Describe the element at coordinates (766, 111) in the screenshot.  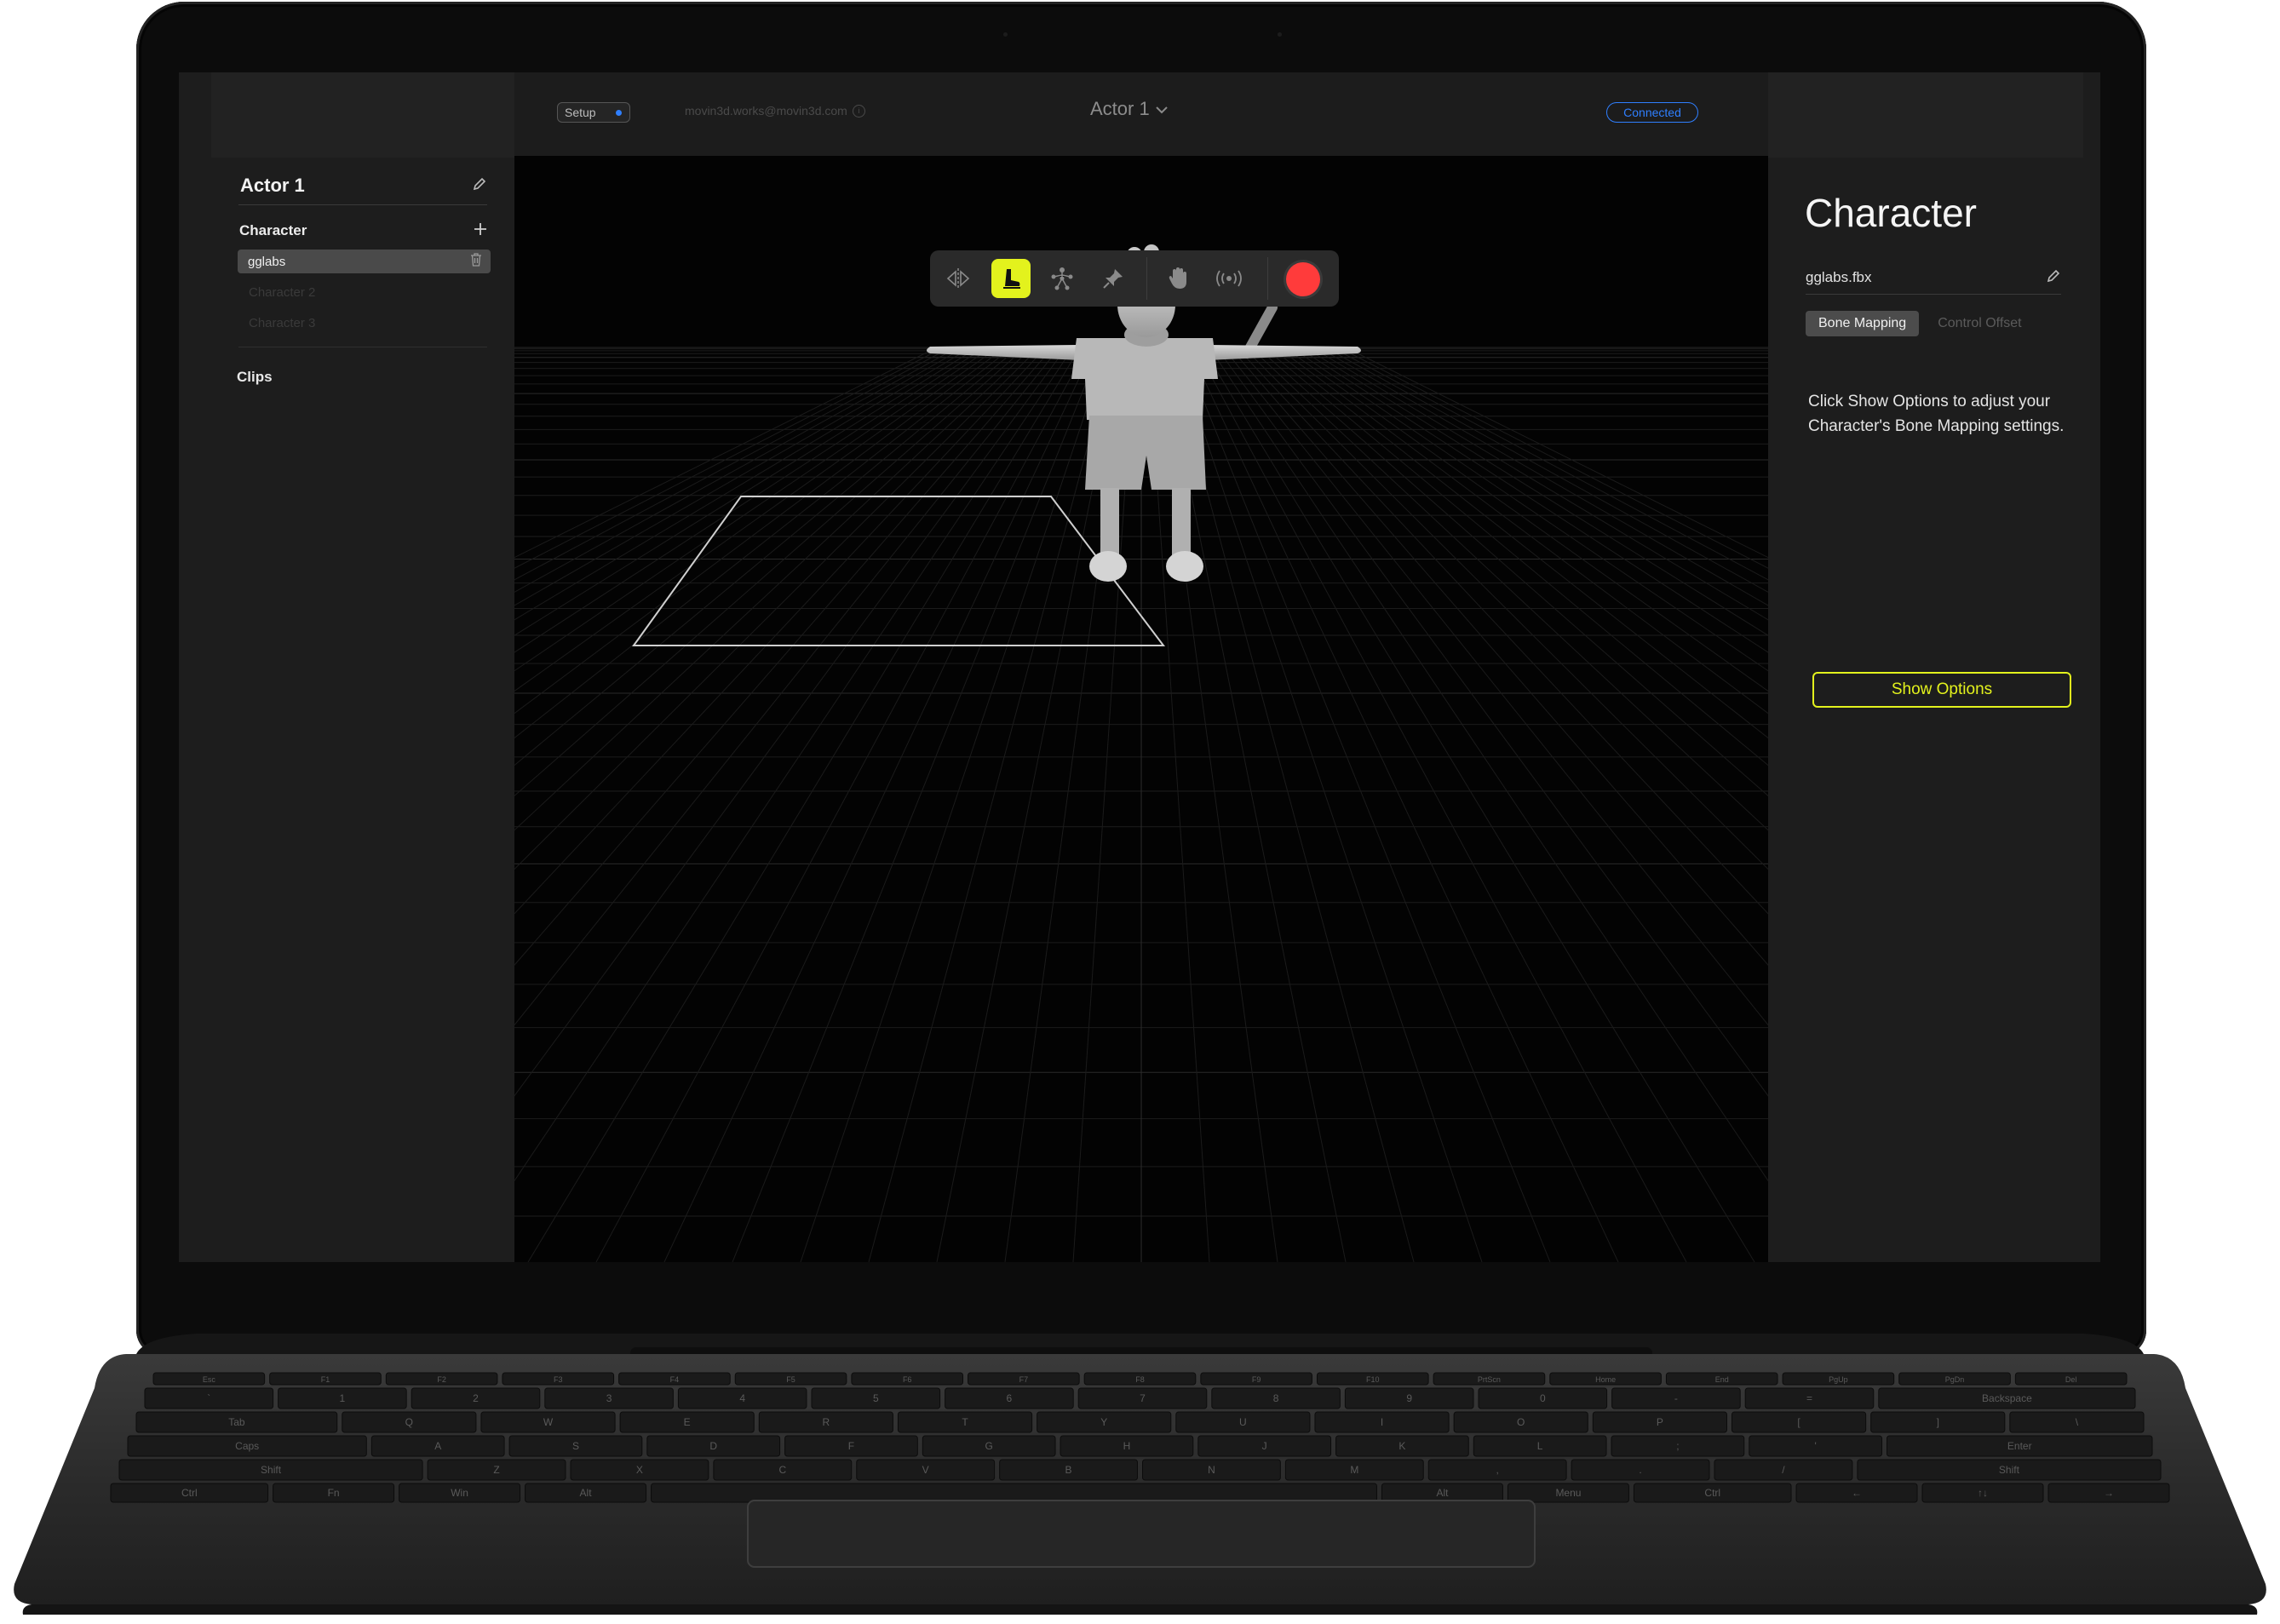
I see `account-email-text: movin3d.works@movin3d.com` at that location.